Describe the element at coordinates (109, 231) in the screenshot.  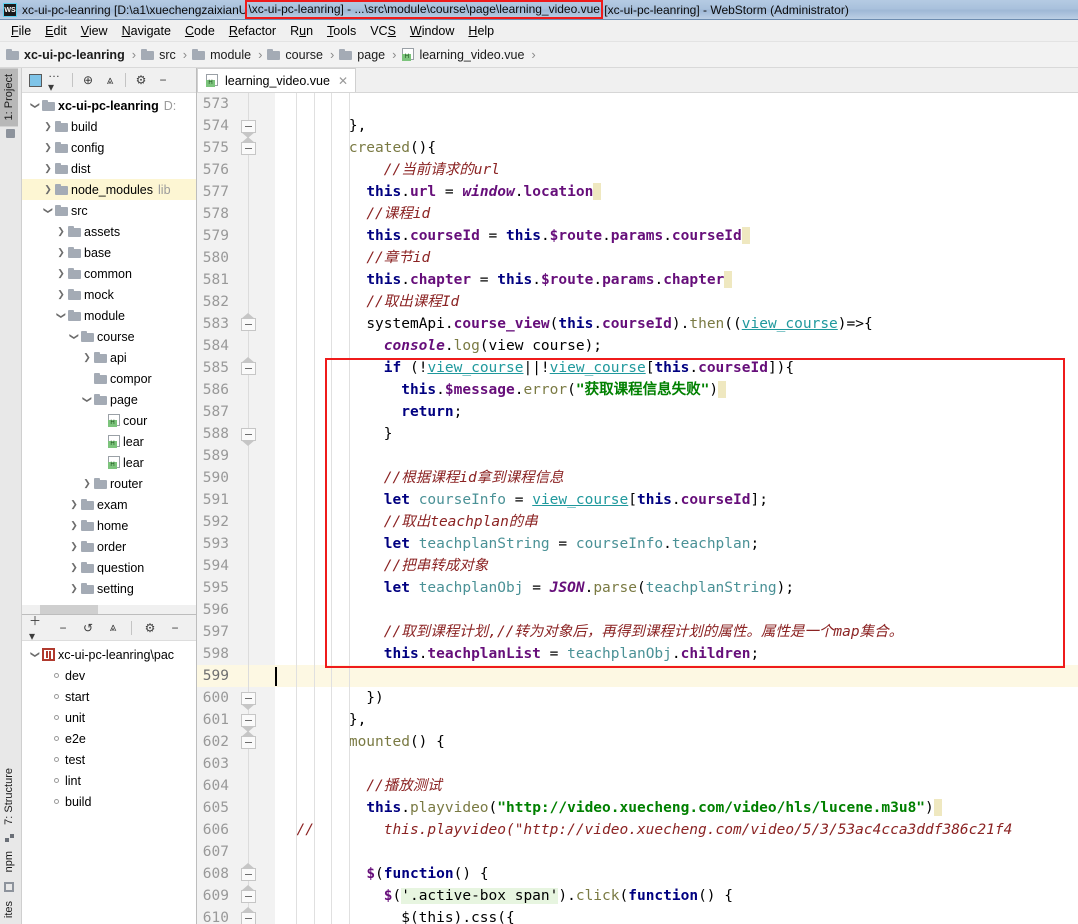
I see `tree-node-assets: ❯ assets` at that location.